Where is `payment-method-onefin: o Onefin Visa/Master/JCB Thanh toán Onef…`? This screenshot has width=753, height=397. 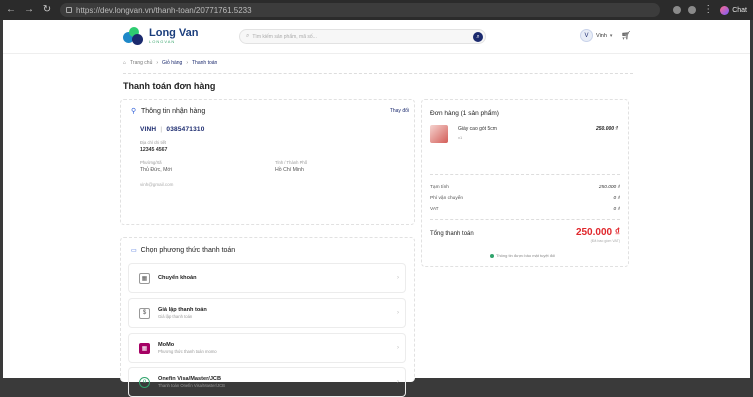 payment-method-onefin: o Onefin Visa/Master/JCB Thanh toán Onef… is located at coordinates (267, 382).